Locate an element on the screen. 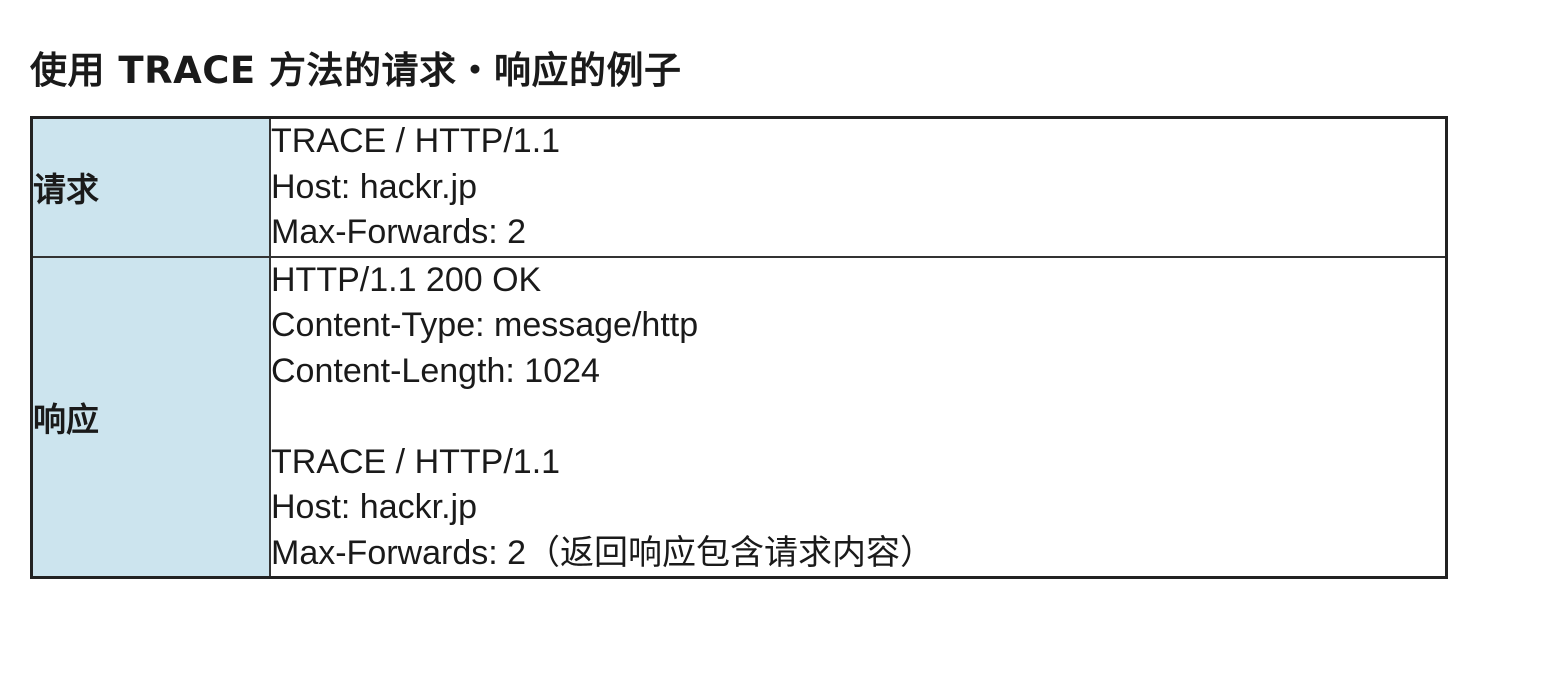  response-body-request-line: TRACE / HTTP/1.1 is located at coordinates (416, 461).